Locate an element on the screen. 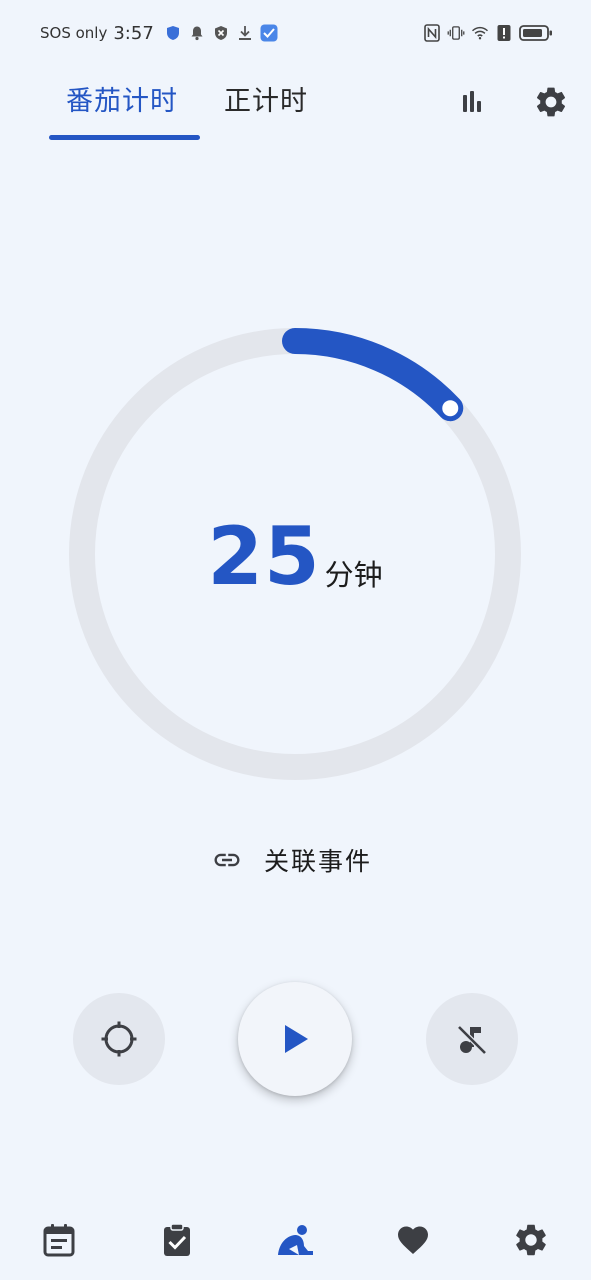 The image size is (591, 1280). carrier-text: SOS only is located at coordinates (74, 33).